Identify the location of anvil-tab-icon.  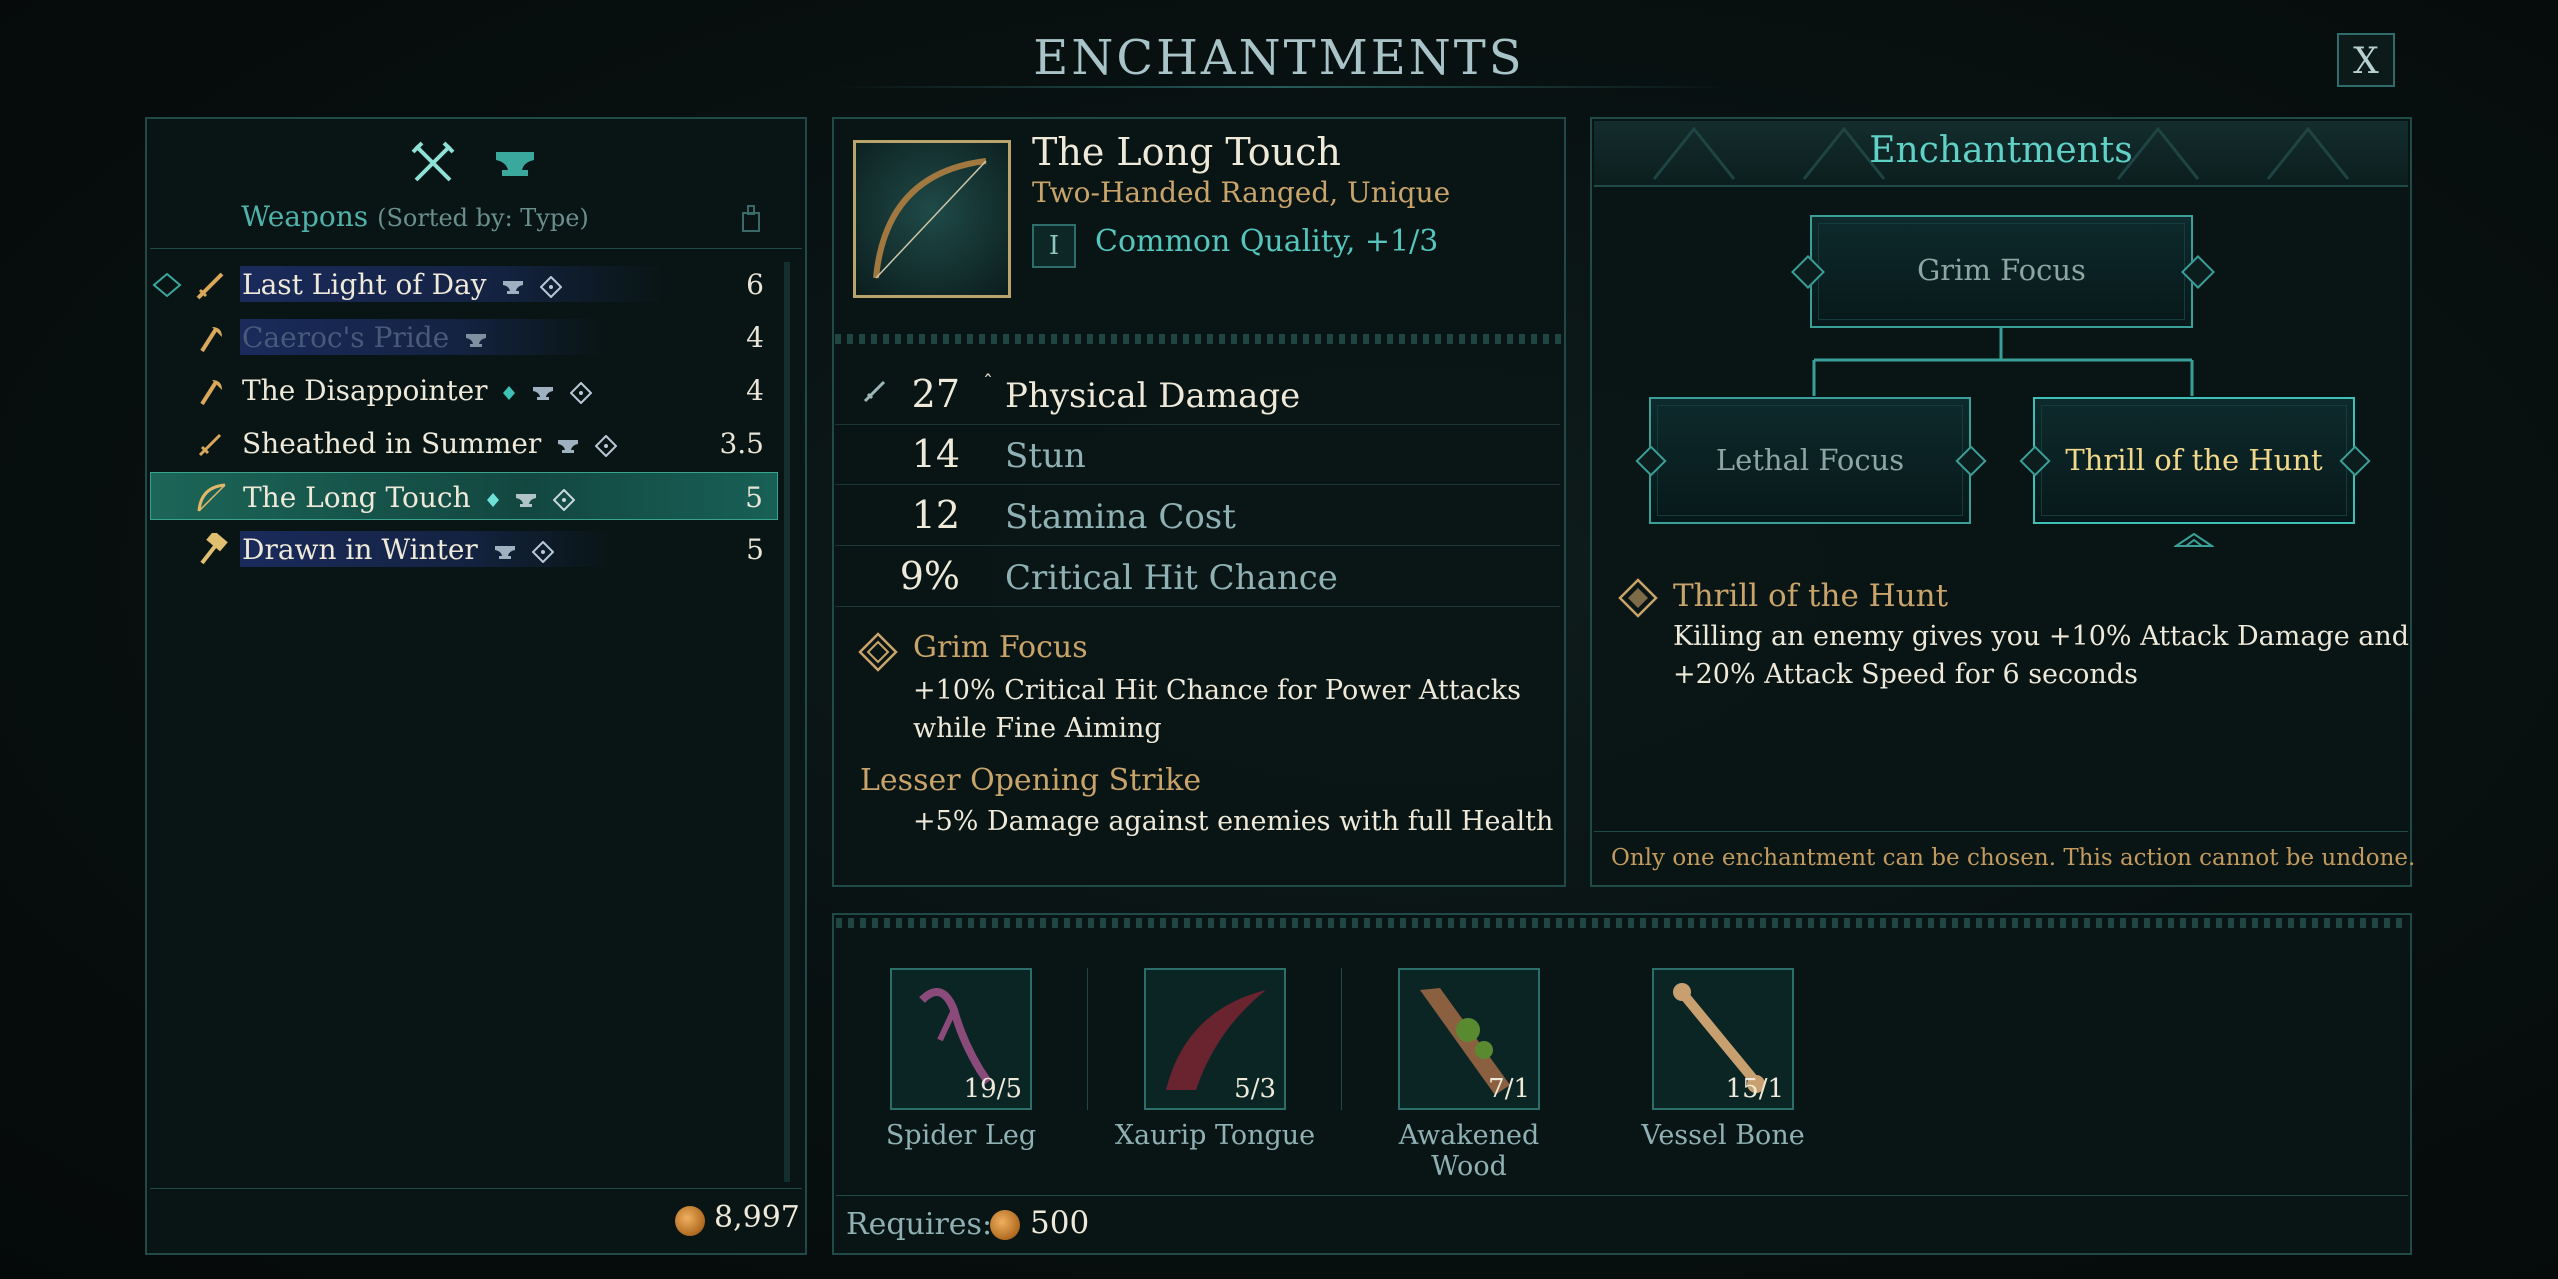
(515, 163).